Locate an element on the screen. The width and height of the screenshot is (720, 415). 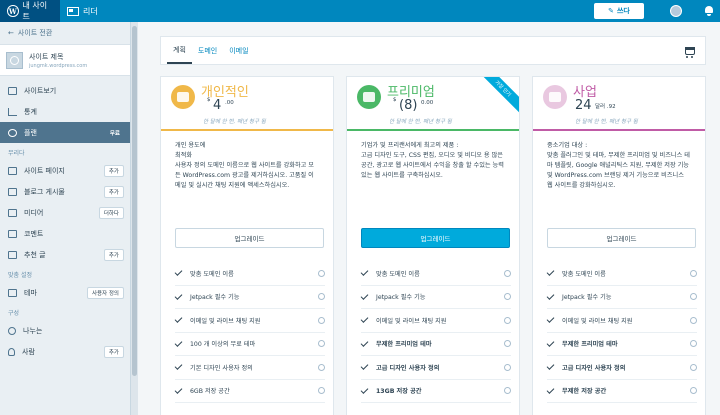
plan-header: 사업 24 달러 .92 한 달에 한 번, 매년 청구 됨 is located at coordinates (619, 104).